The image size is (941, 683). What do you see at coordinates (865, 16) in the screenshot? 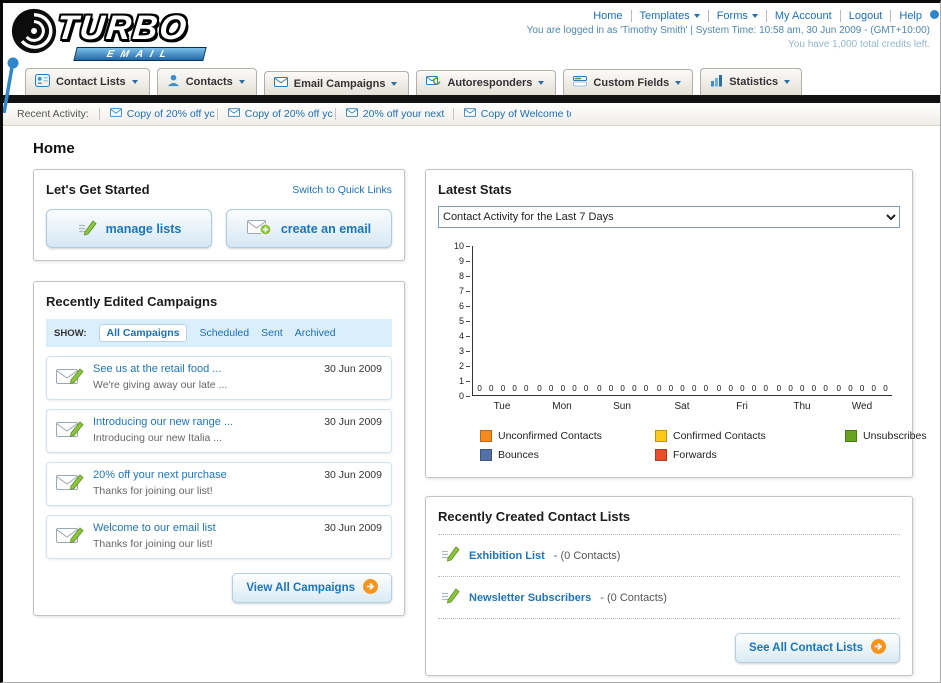
I see `link-logout: Logout` at bounding box center [865, 16].